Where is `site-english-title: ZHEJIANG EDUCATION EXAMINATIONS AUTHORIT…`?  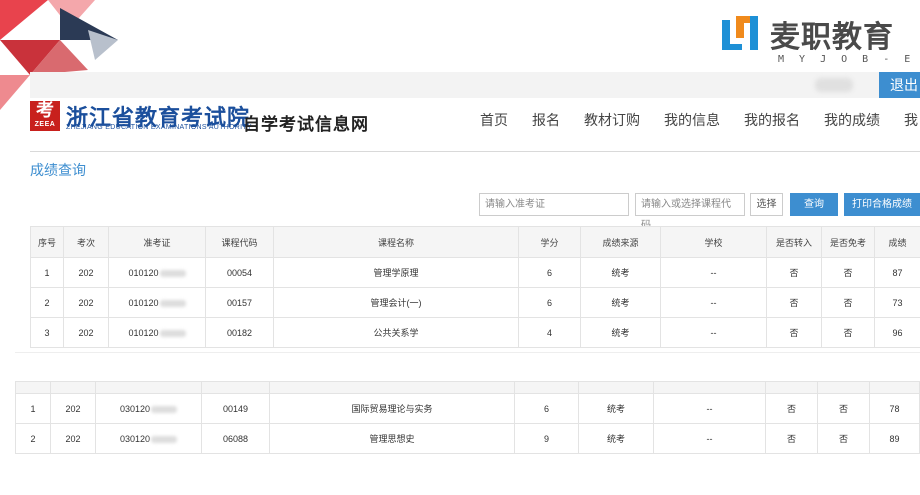
site-english-title: ZHEJIANG EDUCATION EXAMINATIONS AUTHORIT… is located at coordinates (159, 127).